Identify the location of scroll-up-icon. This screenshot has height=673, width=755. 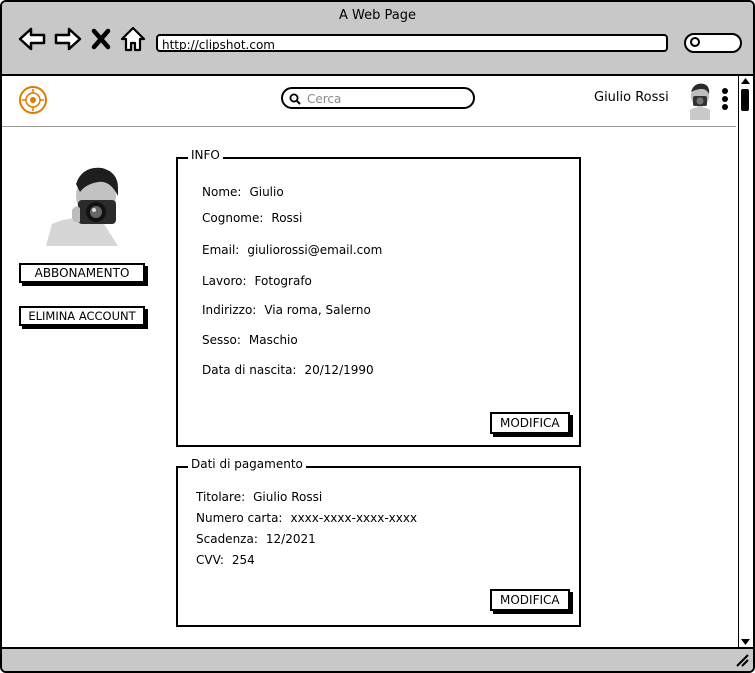
(745, 81).